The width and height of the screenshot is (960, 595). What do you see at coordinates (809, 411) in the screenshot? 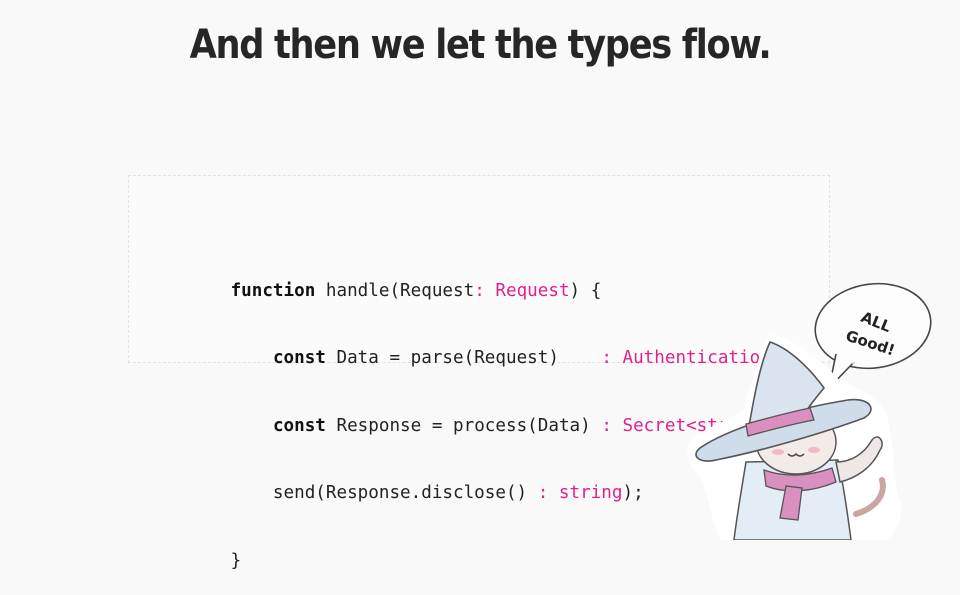
I see `wizard-cat-illustration: ALL Good!` at bounding box center [809, 411].